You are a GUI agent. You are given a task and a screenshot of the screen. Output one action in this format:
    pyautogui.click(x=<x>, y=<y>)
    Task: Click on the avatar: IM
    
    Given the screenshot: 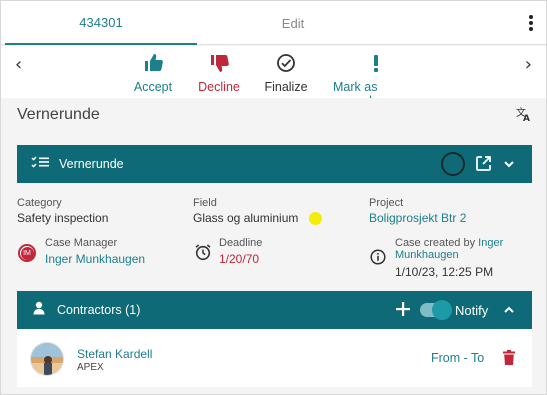 What is the action you would take?
    pyautogui.click(x=27, y=253)
    